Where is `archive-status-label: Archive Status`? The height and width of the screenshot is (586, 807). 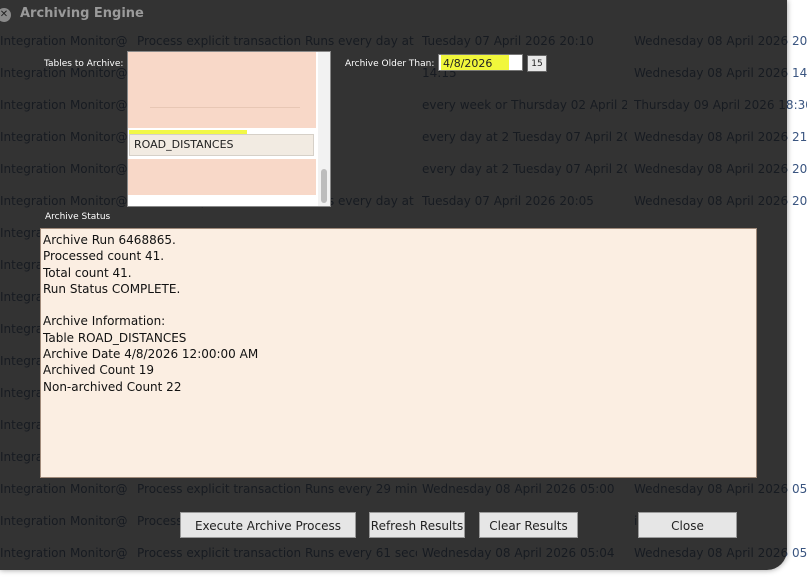 archive-status-label: Archive Status is located at coordinates (78, 217).